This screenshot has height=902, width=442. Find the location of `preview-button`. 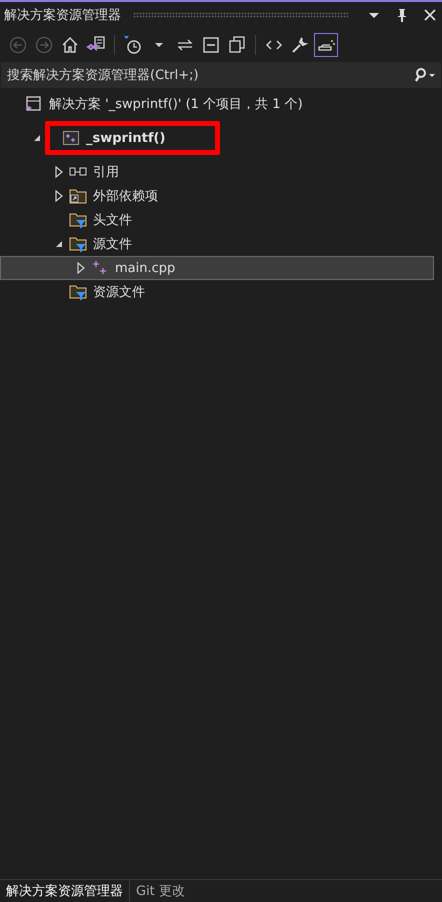

preview-button is located at coordinates (326, 45).